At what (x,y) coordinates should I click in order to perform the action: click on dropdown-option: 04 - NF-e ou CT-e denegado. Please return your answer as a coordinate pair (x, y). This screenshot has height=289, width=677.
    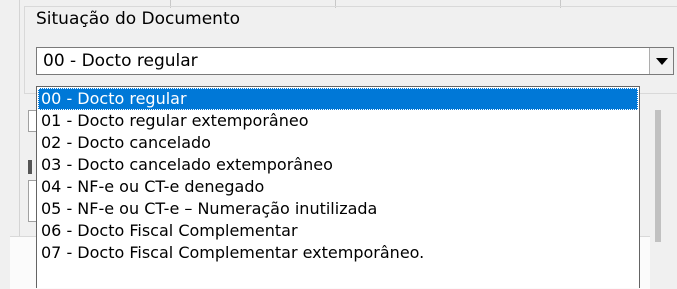
    Looking at the image, I should click on (338, 187).